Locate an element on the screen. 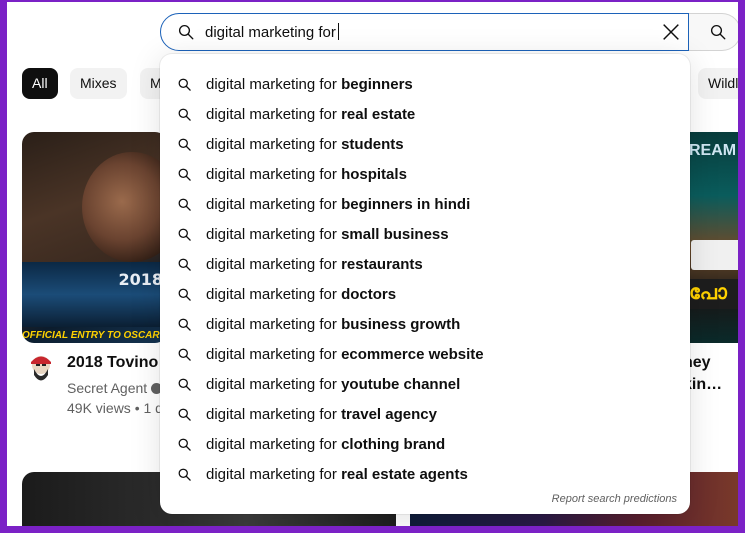 This screenshot has width=745, height=533. suggestion-text: digital marketing for hospitals is located at coordinates (306, 174).